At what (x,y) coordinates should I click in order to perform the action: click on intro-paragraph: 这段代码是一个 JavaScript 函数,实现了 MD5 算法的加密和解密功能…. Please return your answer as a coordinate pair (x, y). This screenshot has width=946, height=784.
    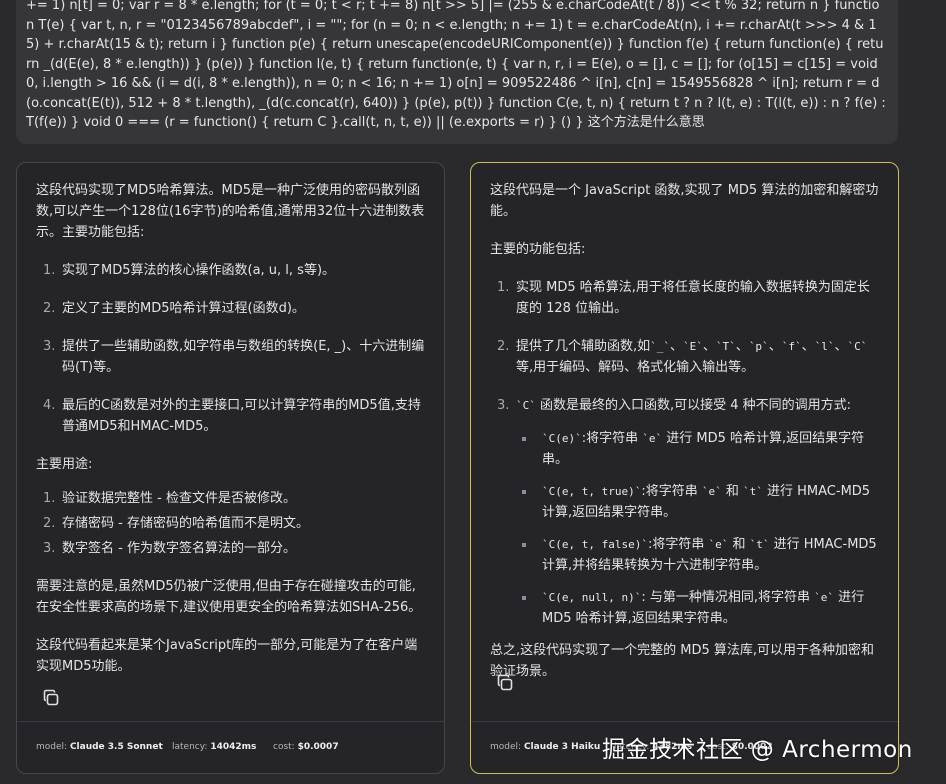
    Looking at the image, I should click on (684, 201).